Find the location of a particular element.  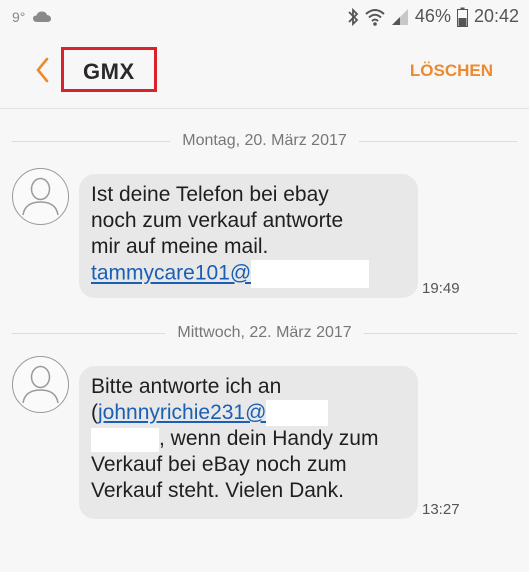

message-line: noch zum verkauf antworte is located at coordinates (217, 220).